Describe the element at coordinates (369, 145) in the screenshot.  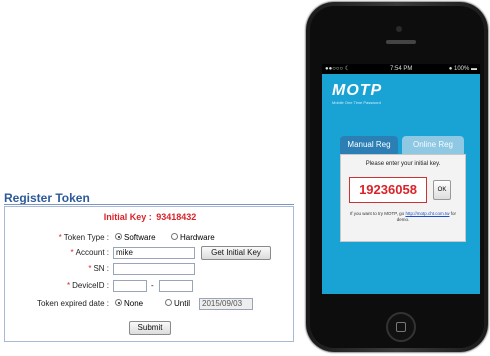
I see `tab-manual-reg: Manual Reg` at that location.